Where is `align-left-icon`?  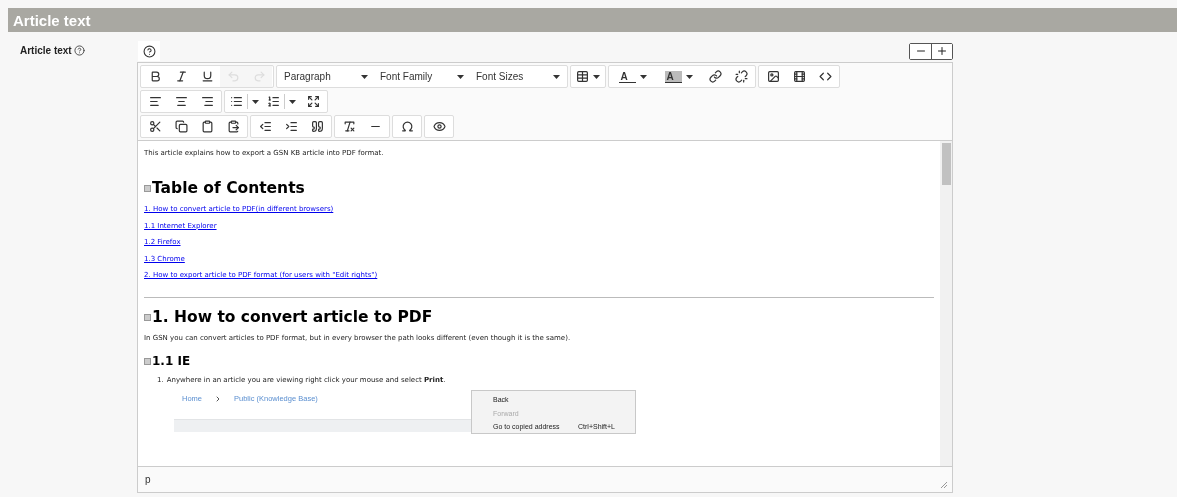 align-left-icon is located at coordinates (155, 101).